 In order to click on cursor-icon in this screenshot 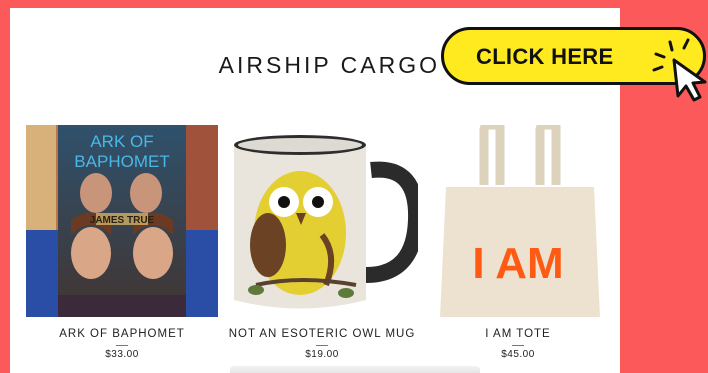, I will do `click(679, 70)`.